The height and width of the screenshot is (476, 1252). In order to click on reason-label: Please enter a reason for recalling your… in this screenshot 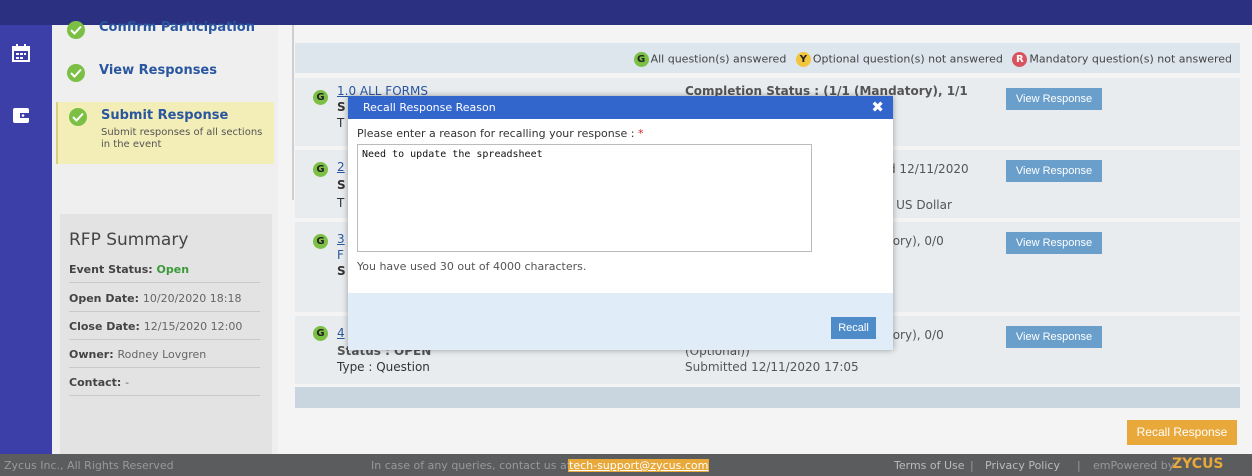, I will do `click(500, 133)`.